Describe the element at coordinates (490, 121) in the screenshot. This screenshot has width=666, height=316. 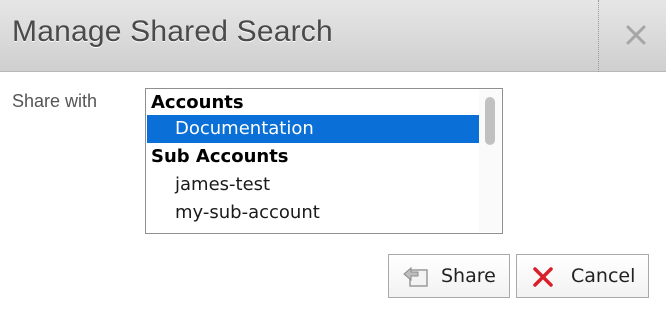
I see `scrollbar-thumb` at that location.